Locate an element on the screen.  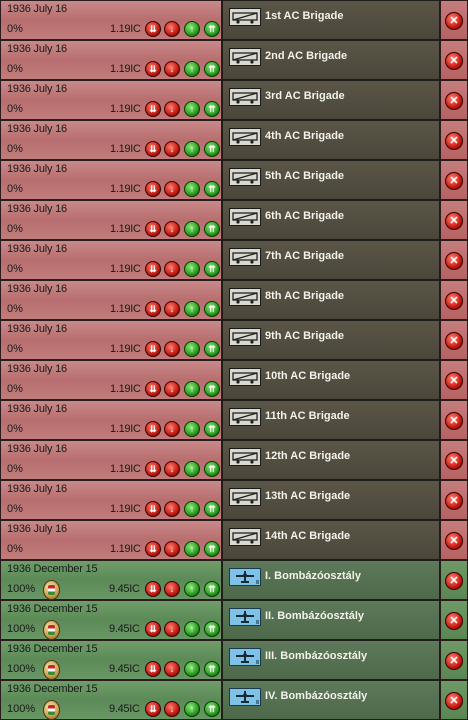
unit-panel: I. Bombázóosztály is located at coordinates (331, 580).